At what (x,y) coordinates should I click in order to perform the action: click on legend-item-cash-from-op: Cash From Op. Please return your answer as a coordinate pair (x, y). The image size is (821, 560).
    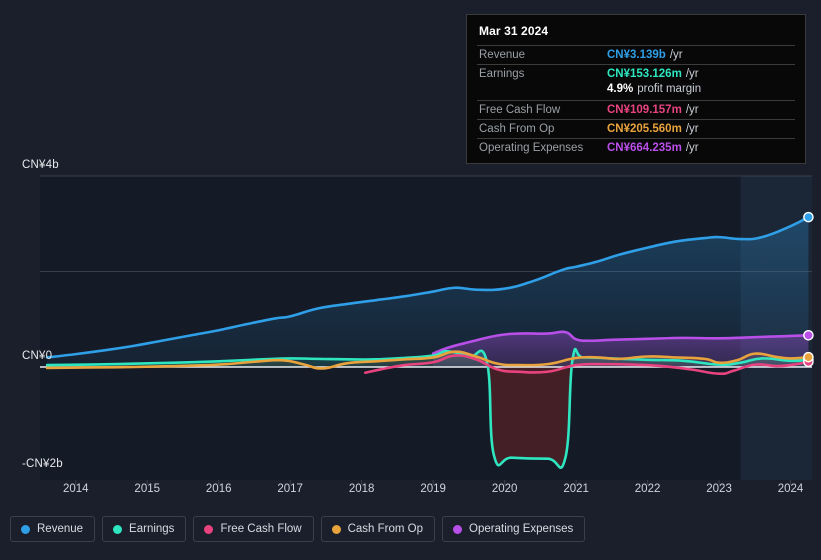
    Looking at the image, I should click on (378, 529).